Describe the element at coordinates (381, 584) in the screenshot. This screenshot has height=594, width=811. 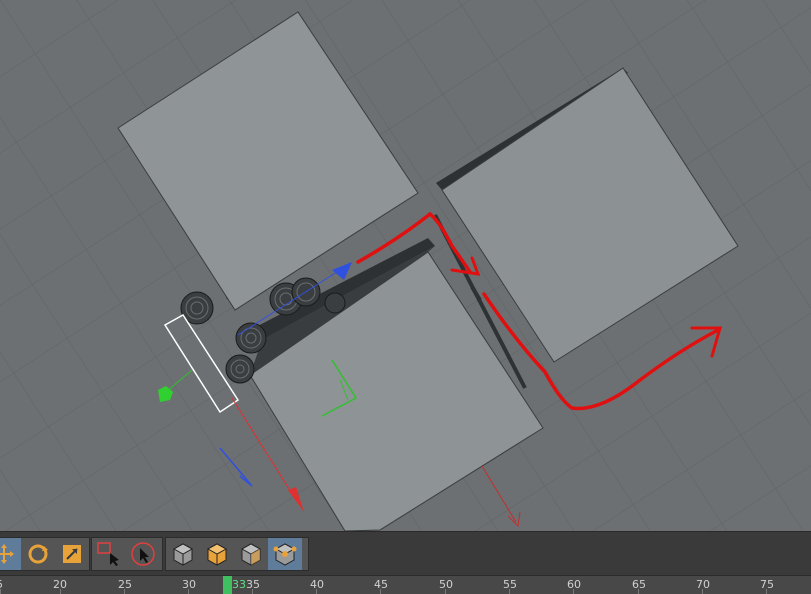
I see `tick-label: 45` at that location.